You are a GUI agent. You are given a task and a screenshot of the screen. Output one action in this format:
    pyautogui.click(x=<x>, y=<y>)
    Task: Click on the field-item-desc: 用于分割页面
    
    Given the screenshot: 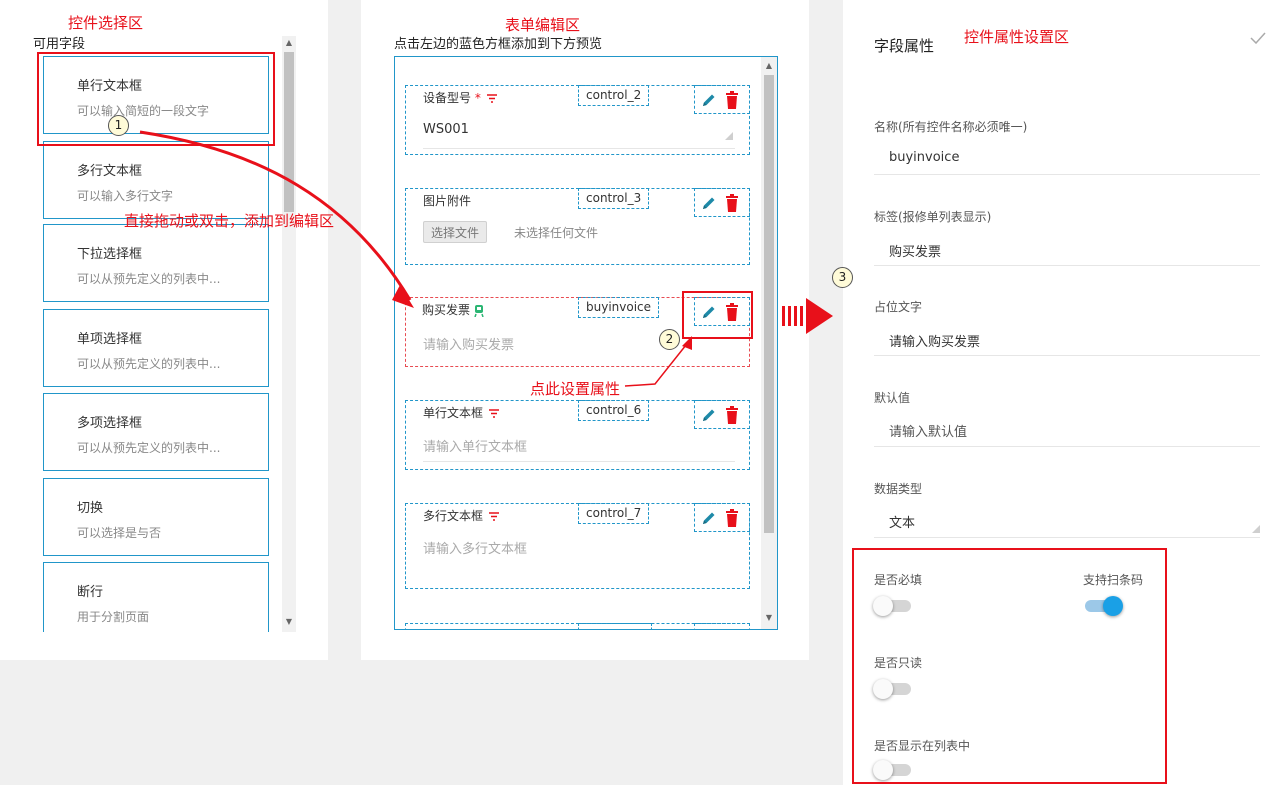 What is the action you would take?
    pyautogui.click(x=113, y=617)
    